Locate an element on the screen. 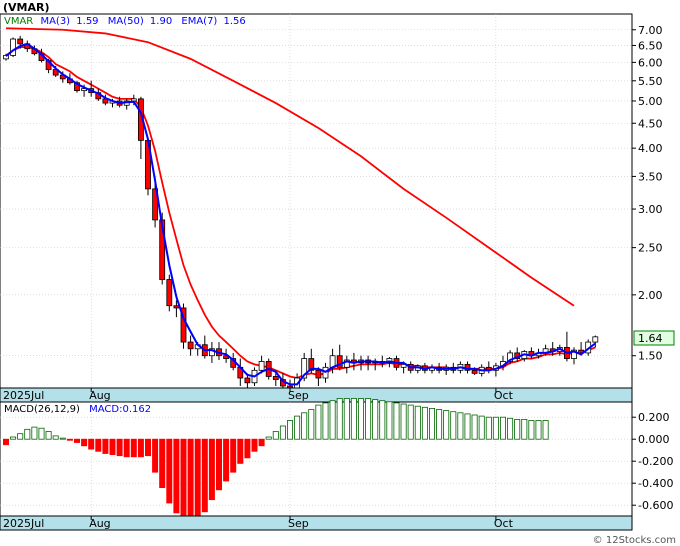  legend-ma50-label: MA(50) is located at coordinates (126, 21).